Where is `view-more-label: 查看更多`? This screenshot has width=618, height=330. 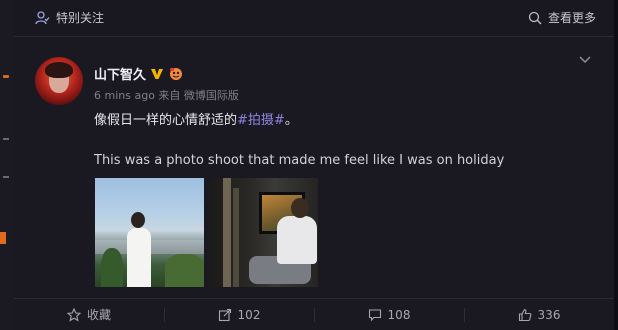 view-more-label: 查看更多 is located at coordinates (571, 18).